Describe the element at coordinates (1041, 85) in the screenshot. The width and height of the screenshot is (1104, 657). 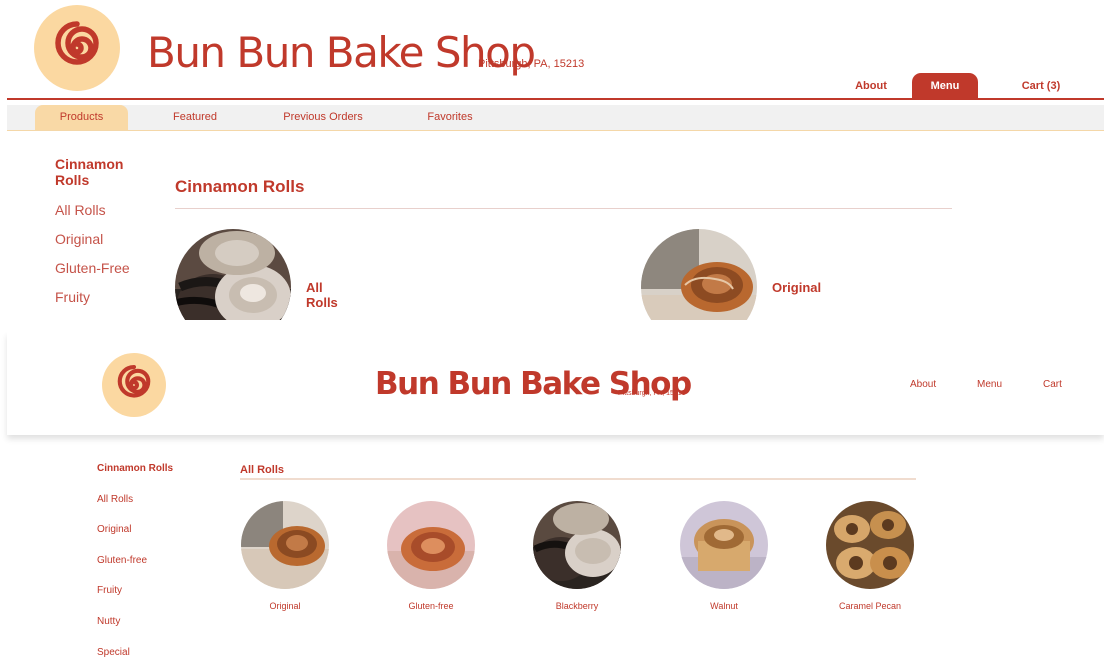
I see `nav-cart: Cart (3)` at that location.